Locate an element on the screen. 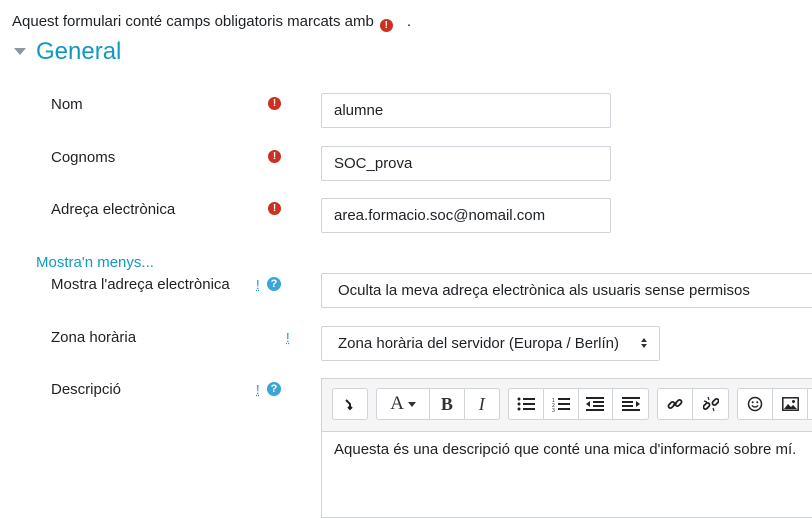 The height and width of the screenshot is (518, 812). outdent-icon is located at coordinates (596, 404).